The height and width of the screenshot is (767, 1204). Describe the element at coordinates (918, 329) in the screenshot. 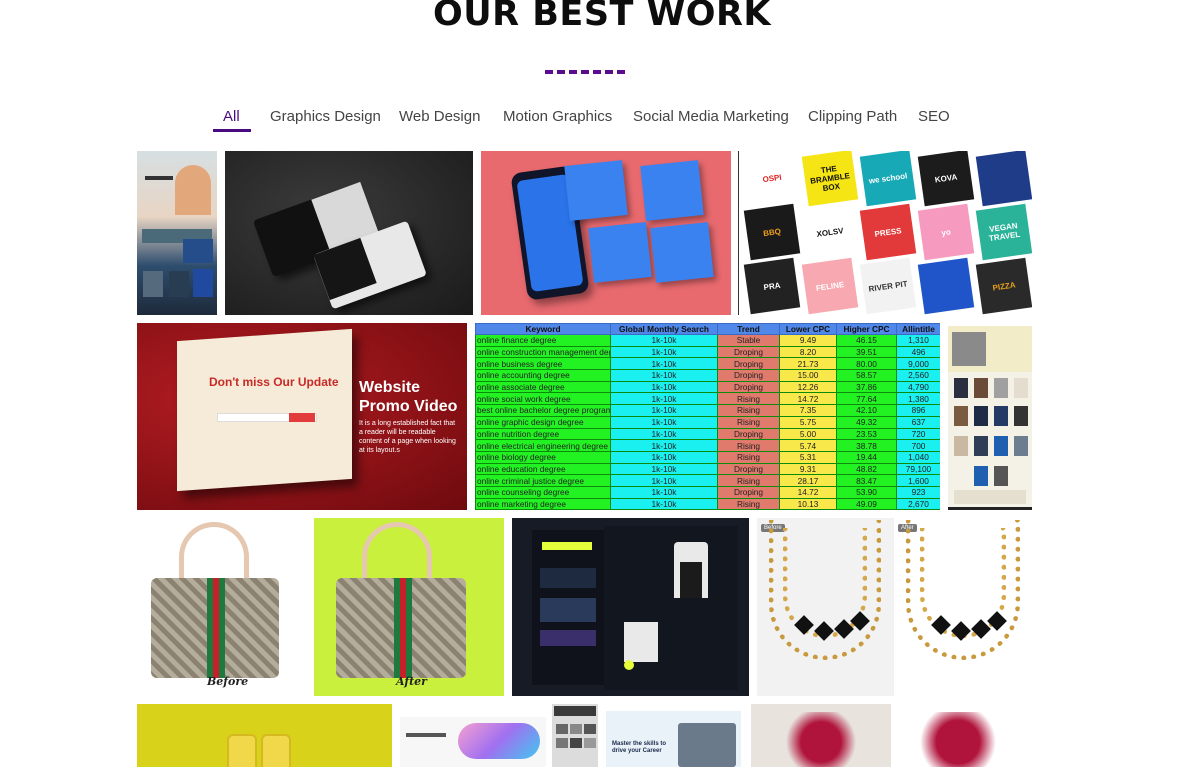

I see `seo-table-header: Allintitle` at that location.